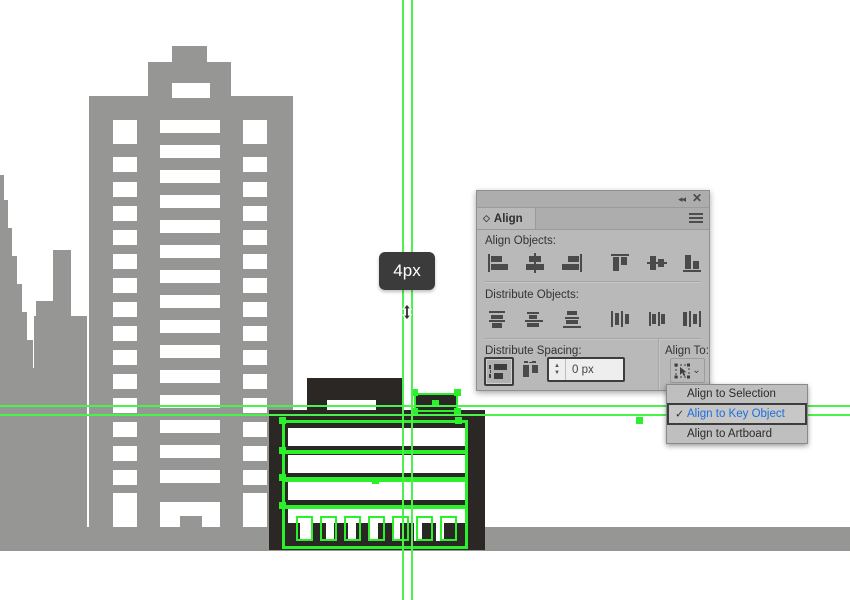 Image resolution: width=850 pixels, height=600 pixels. Describe the element at coordinates (594, 369) in the screenshot. I see `spacing-value: 0 px` at that location.